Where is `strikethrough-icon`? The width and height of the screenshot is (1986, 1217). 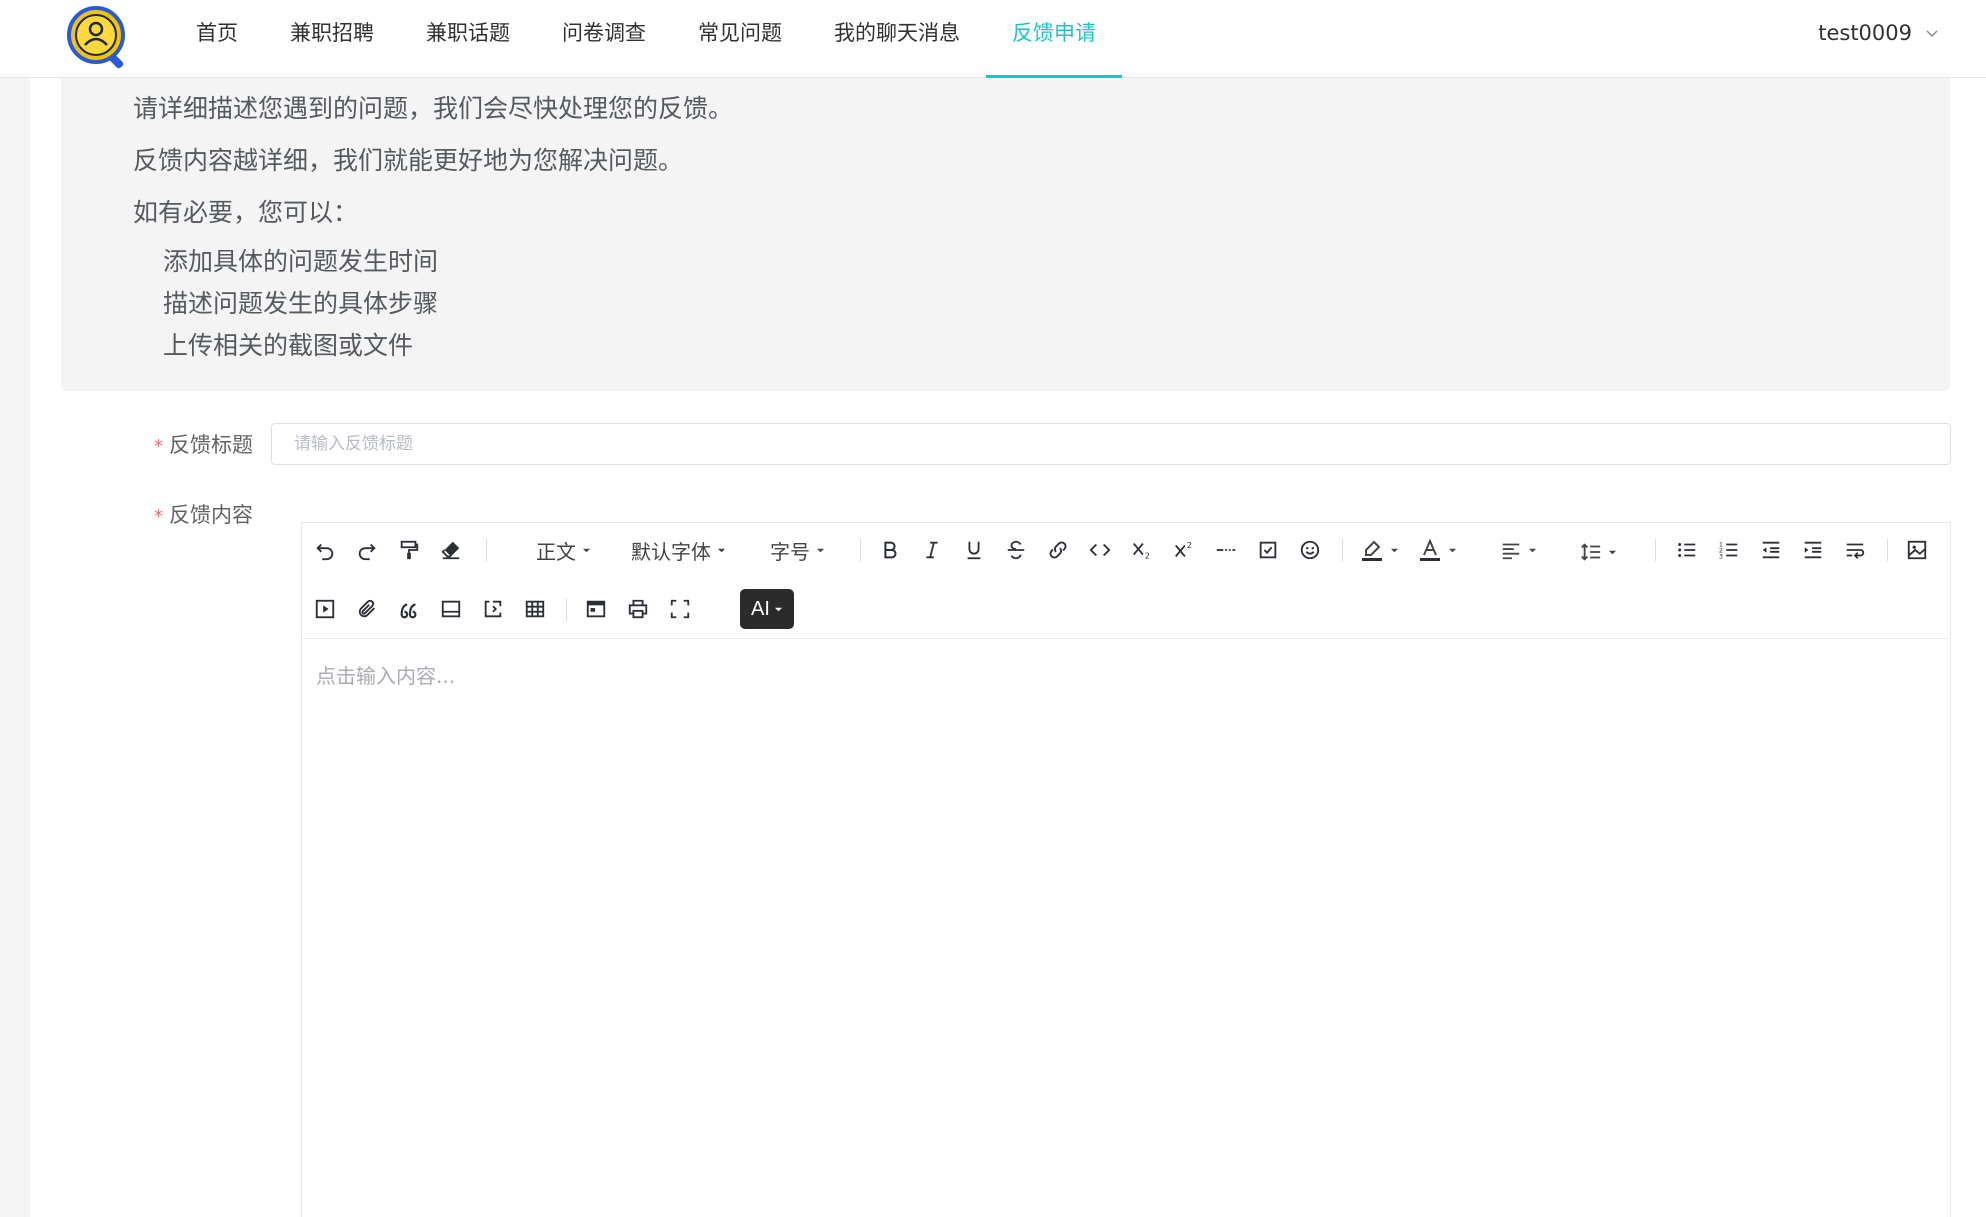 strikethrough-icon is located at coordinates (1016, 550).